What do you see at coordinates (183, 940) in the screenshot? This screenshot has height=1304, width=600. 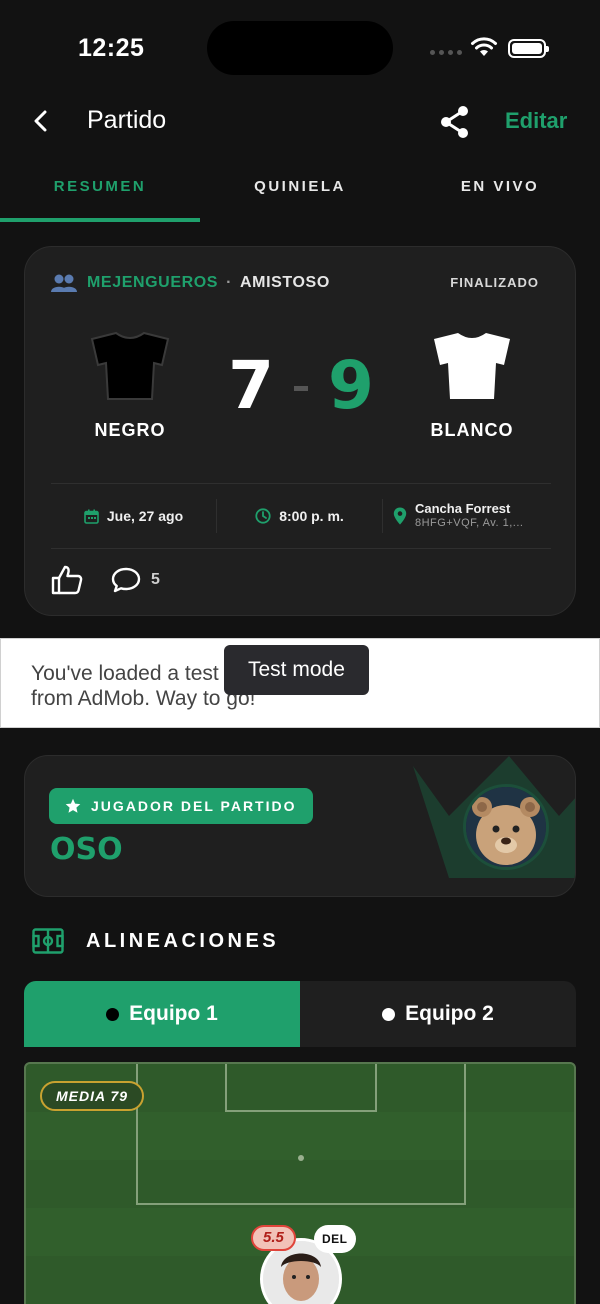 I see `lineups-title: ALINEACIONES` at bounding box center [183, 940].